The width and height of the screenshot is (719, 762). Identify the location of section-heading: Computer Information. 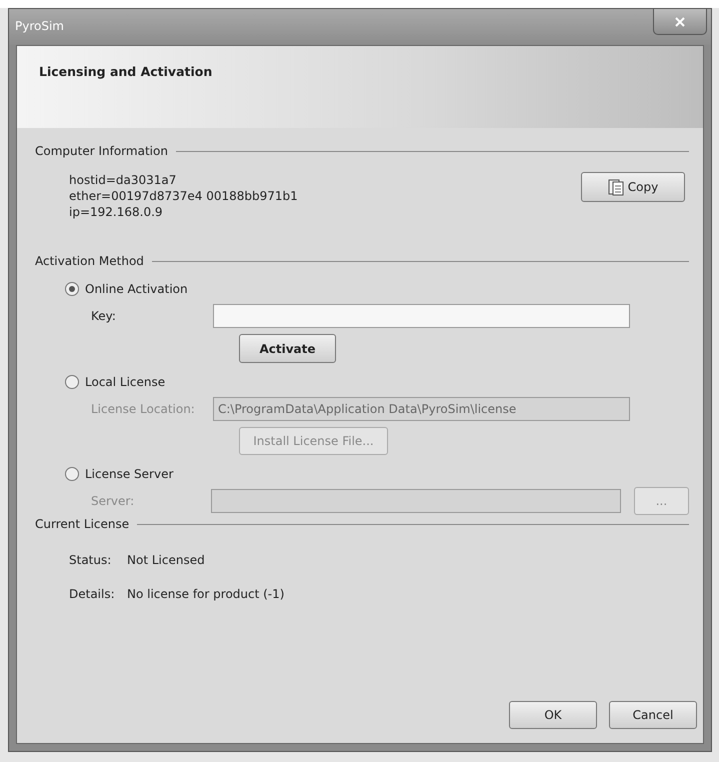
(101, 151).